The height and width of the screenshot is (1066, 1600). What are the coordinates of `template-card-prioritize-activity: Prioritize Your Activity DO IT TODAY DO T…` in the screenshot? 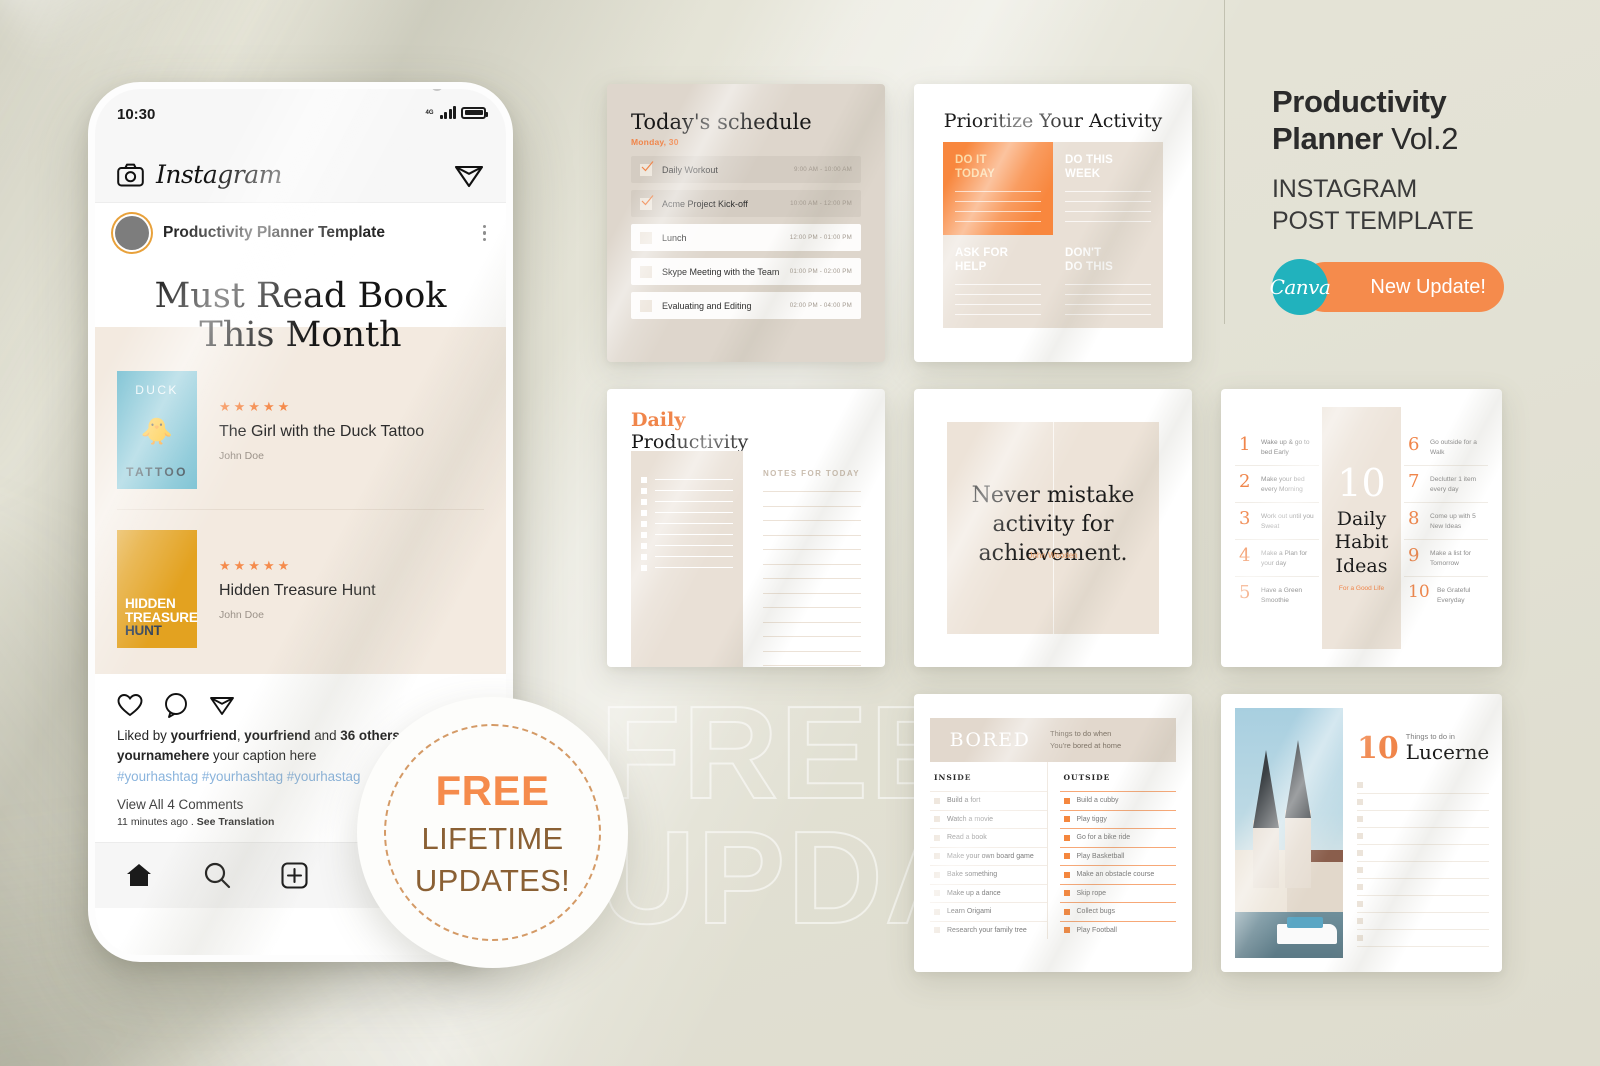 It's located at (1053, 223).